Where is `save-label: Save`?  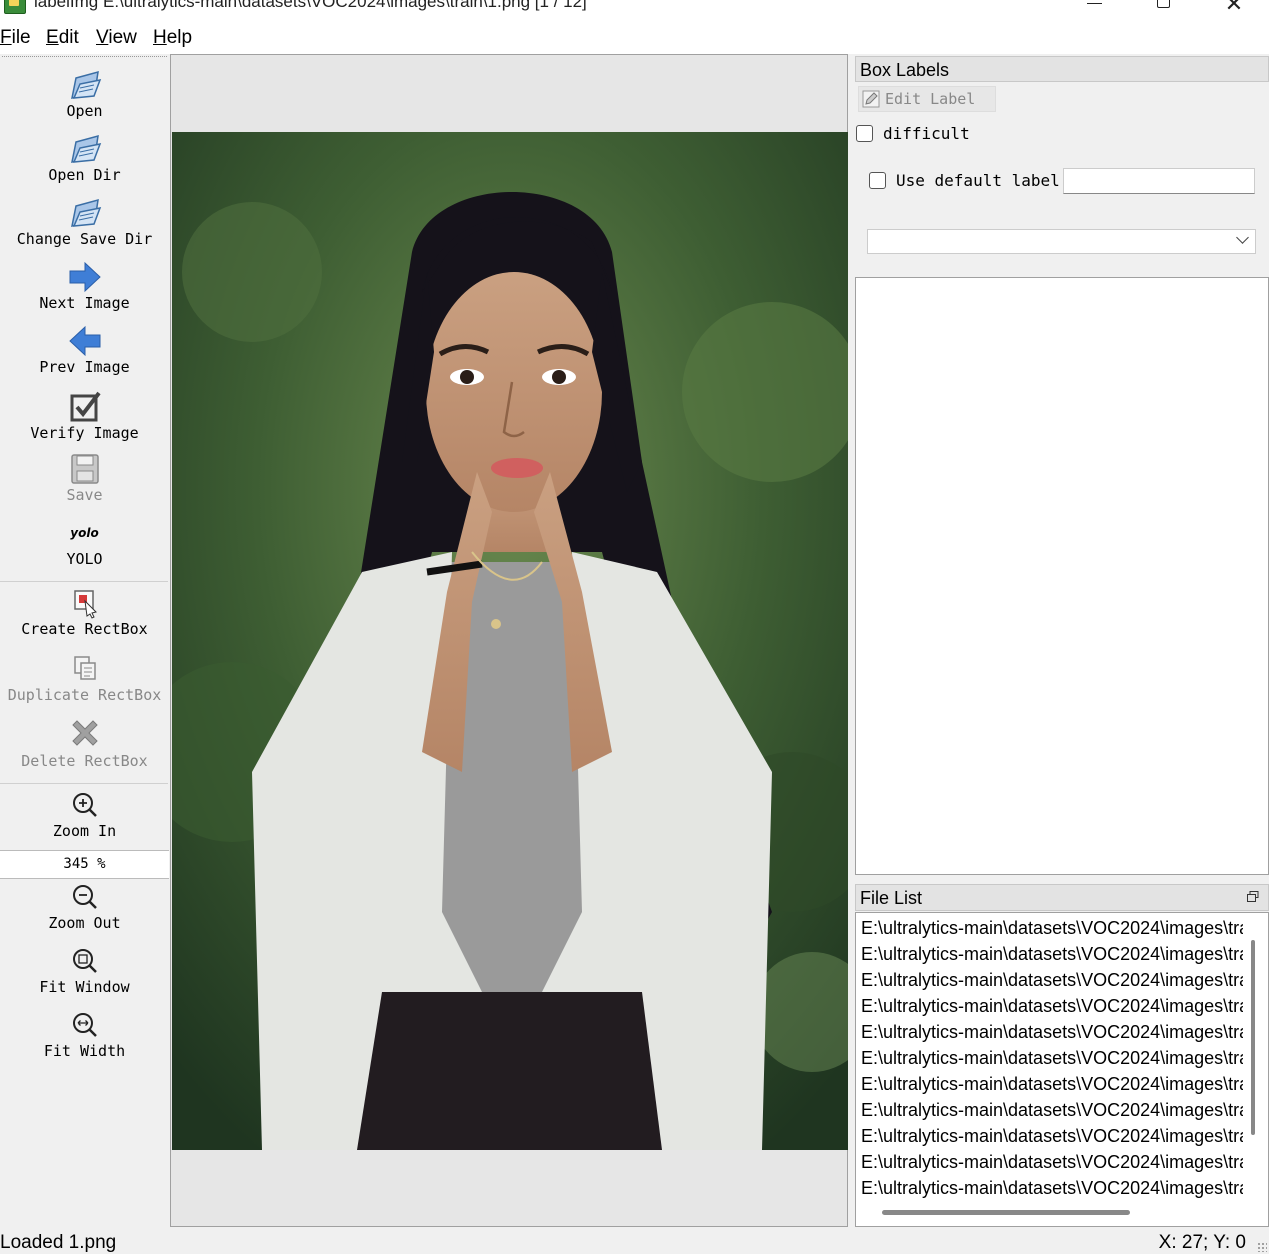
save-label: Save is located at coordinates (84, 495).